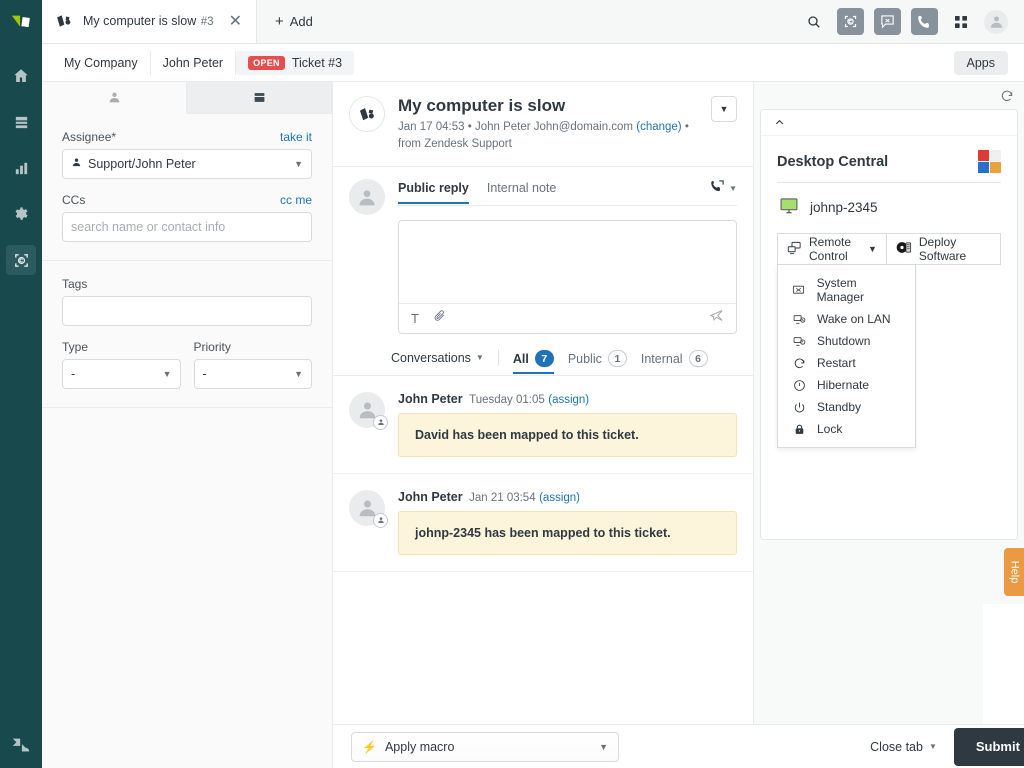  I want to click on close-icon: ✕, so click(235, 22).